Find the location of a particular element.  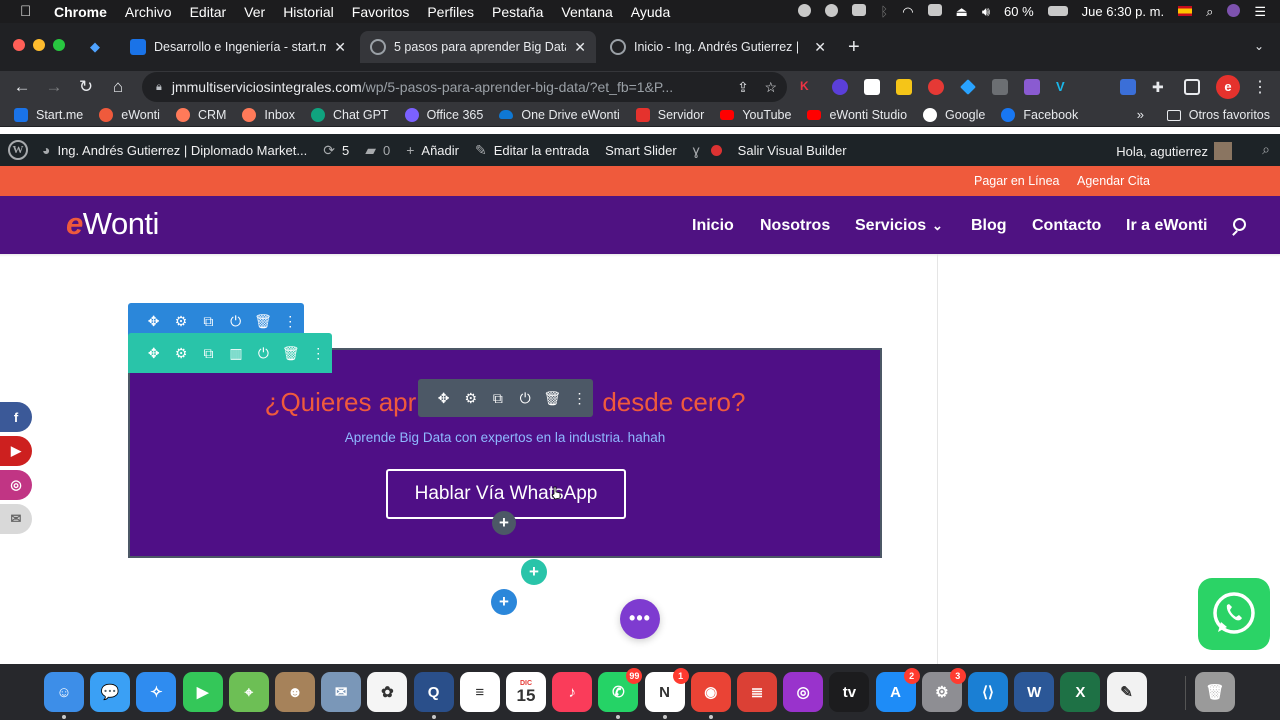

screen-mirroring-icon is located at coordinates (934, 10).